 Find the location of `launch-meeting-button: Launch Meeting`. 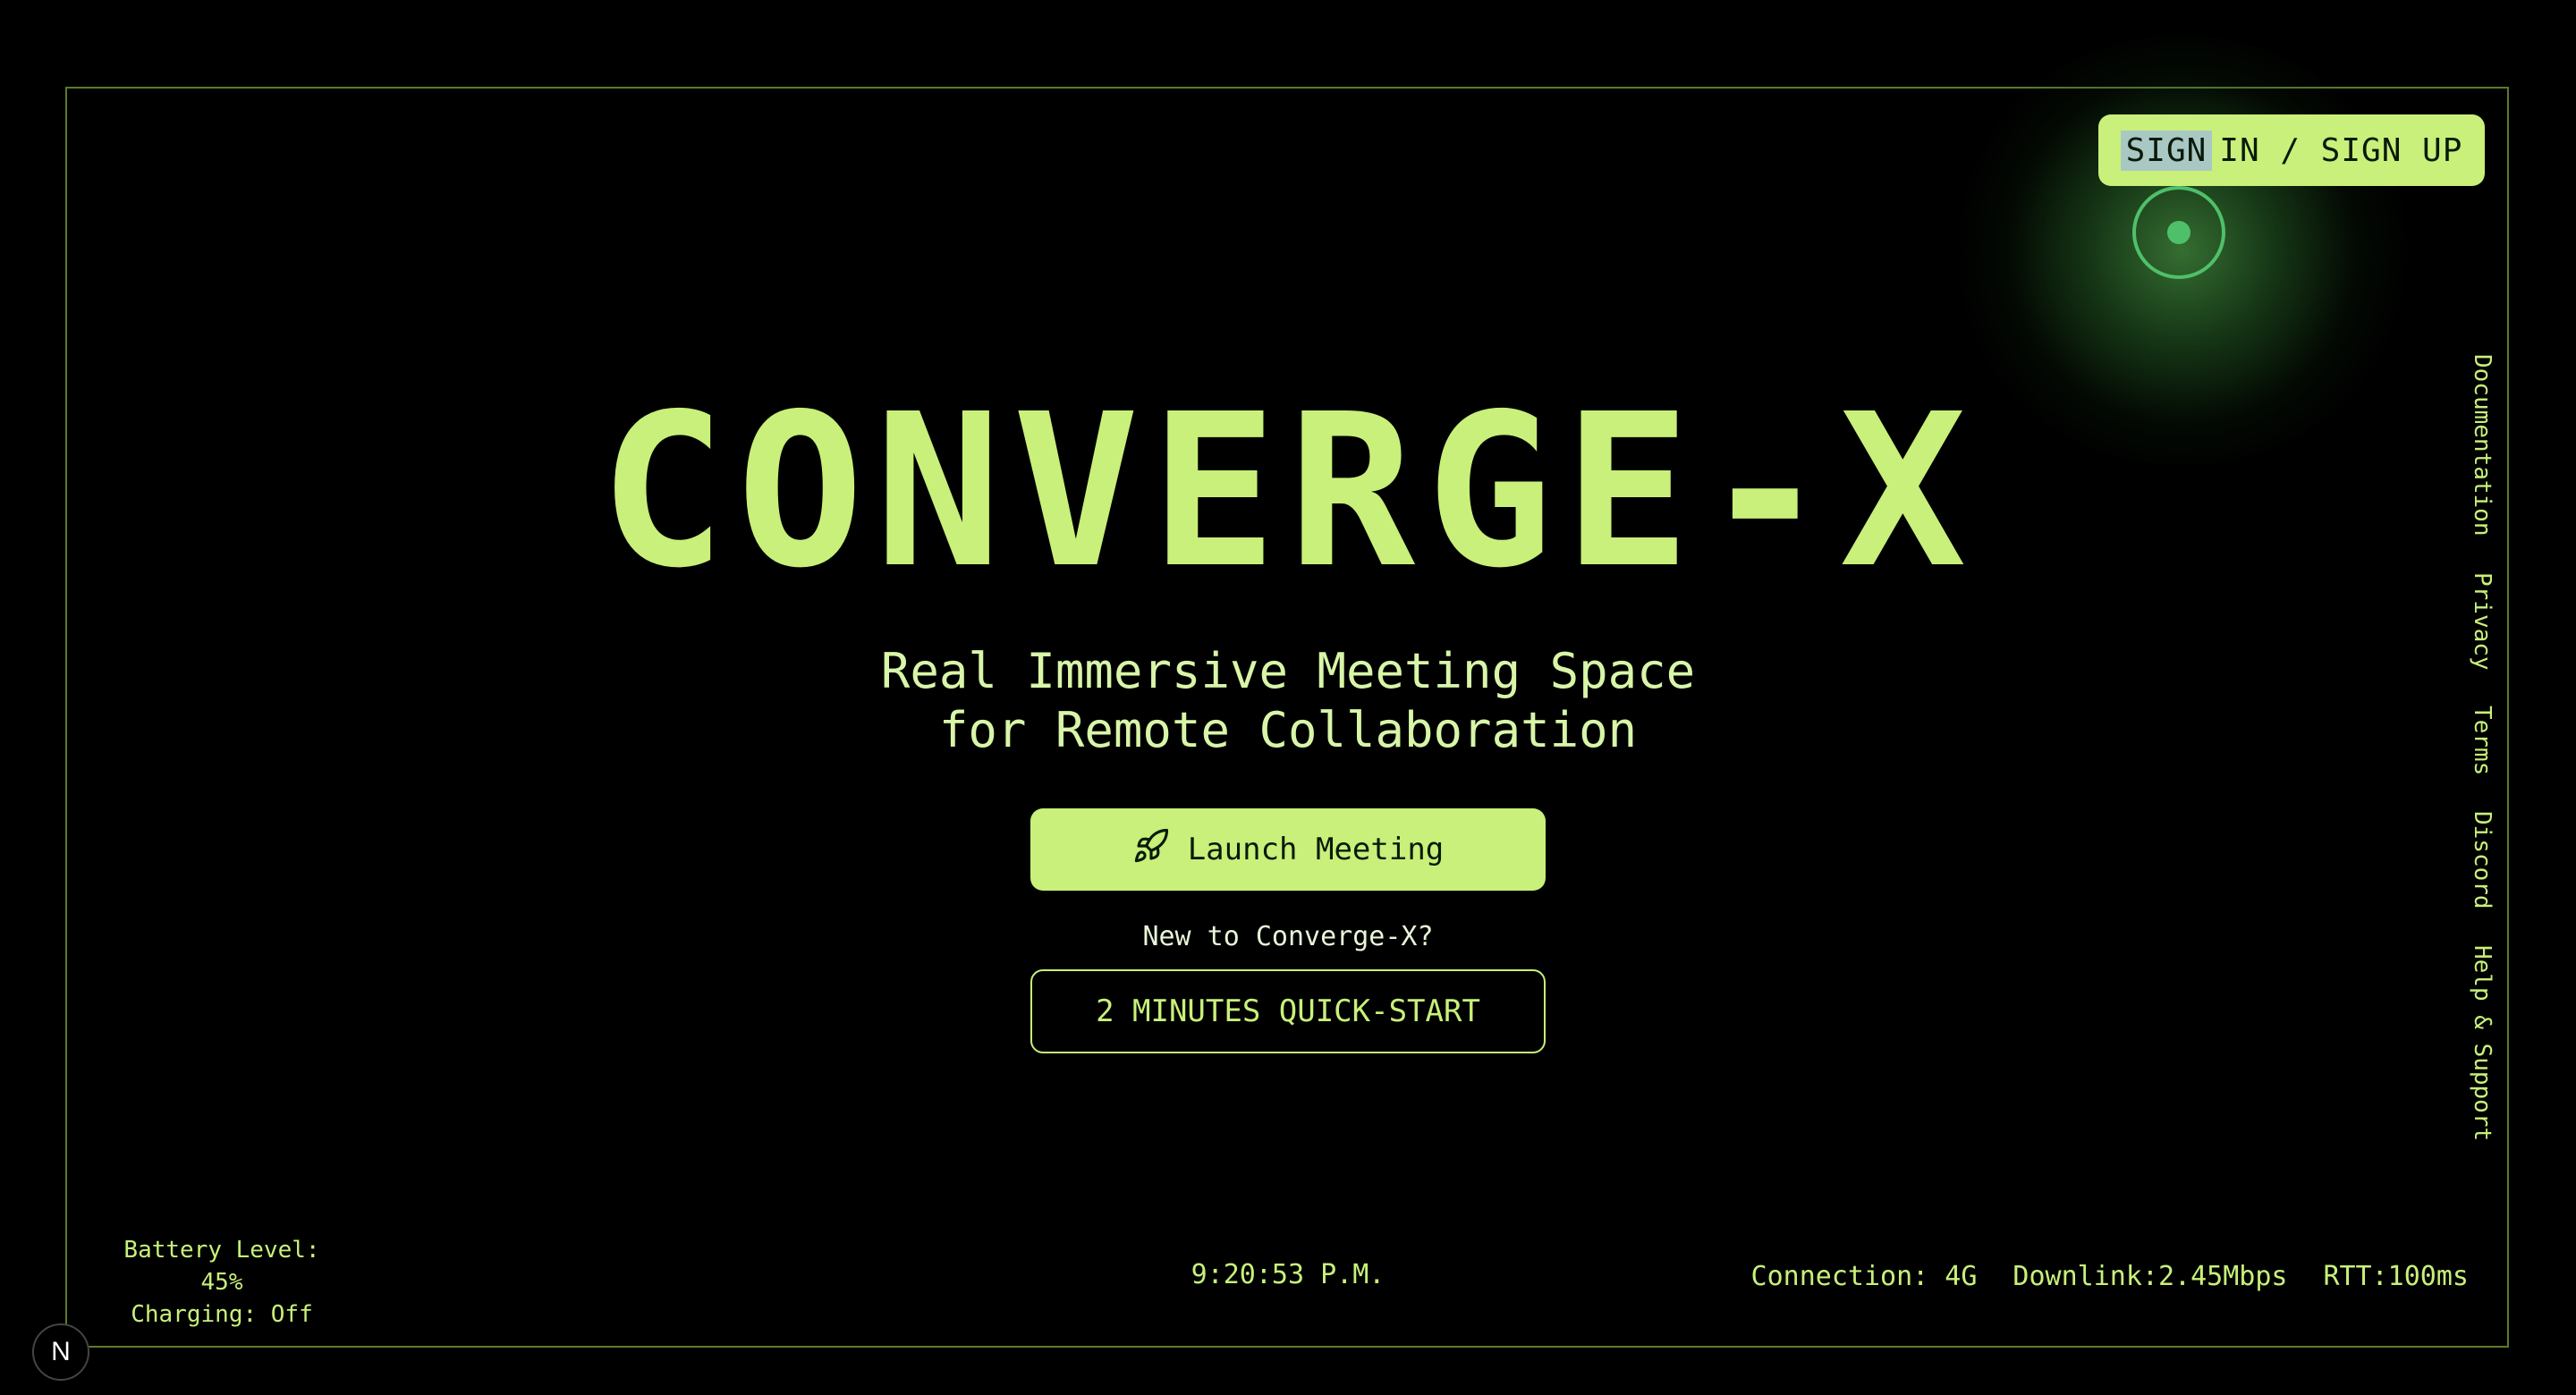

launch-meeting-button: Launch Meeting is located at coordinates (1288, 849).